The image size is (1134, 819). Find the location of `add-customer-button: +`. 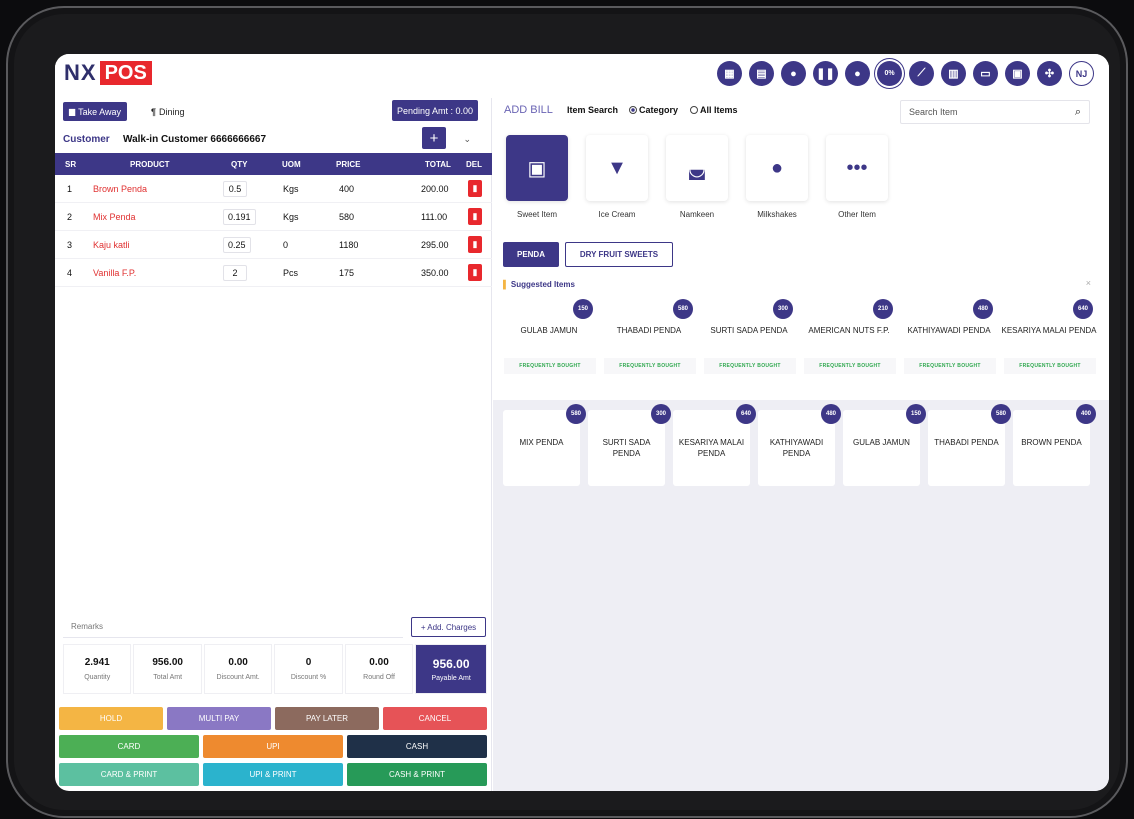

add-customer-button: + is located at coordinates (434, 138).